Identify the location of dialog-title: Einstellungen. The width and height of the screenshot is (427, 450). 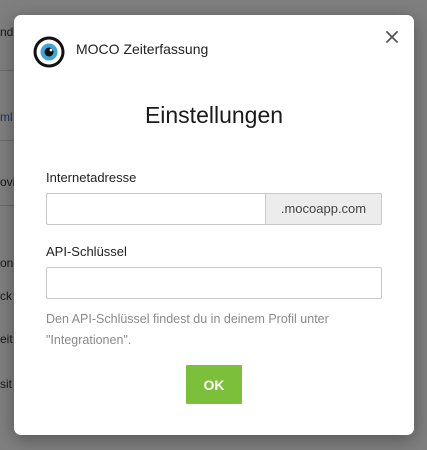
(214, 115).